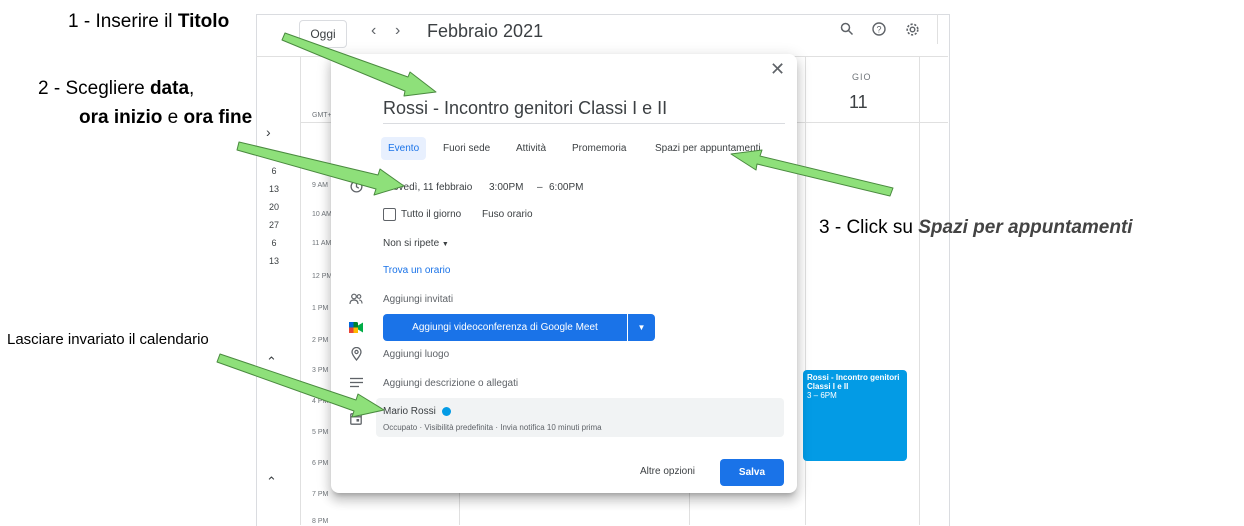 The height and width of the screenshot is (526, 1244). I want to click on annotation-step2-bold3: ora fine, so click(218, 117).